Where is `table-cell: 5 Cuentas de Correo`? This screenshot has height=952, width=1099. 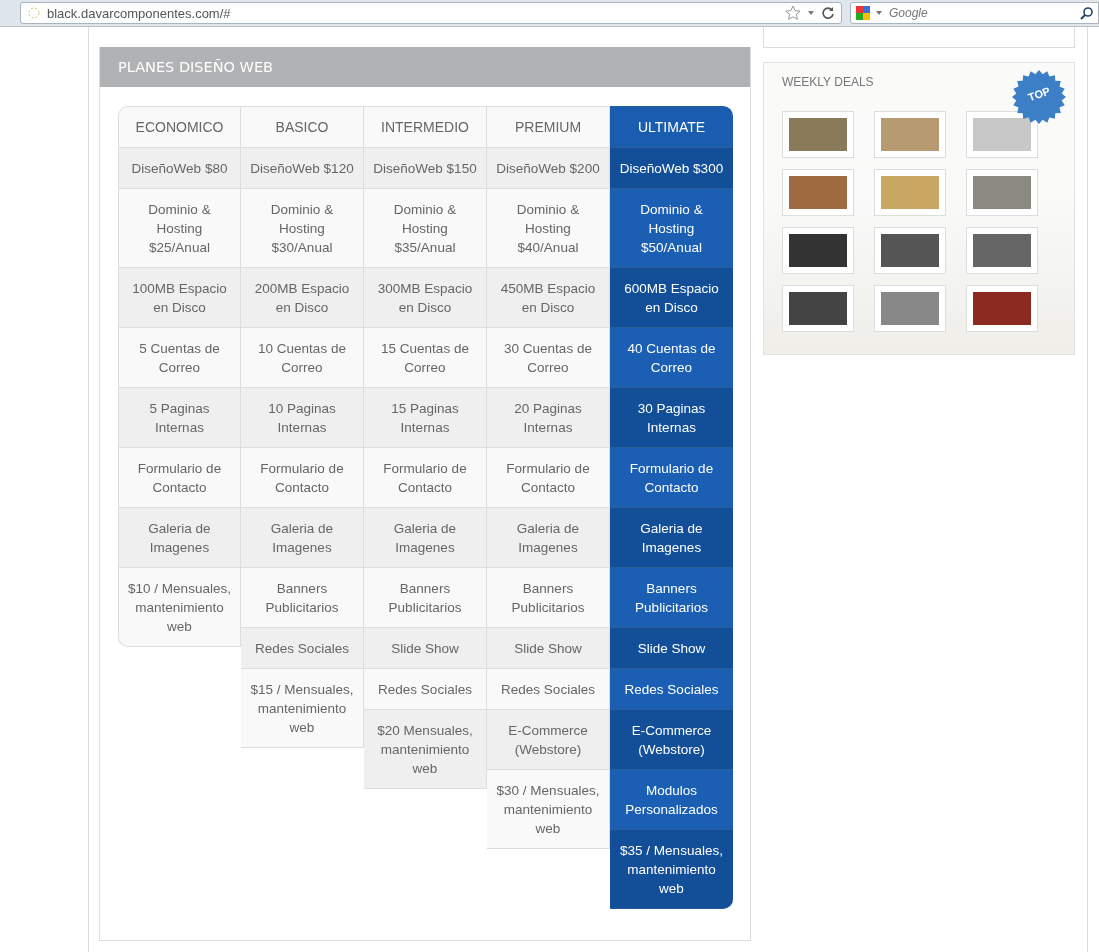 table-cell: 5 Cuentas de Correo is located at coordinates (179, 358).